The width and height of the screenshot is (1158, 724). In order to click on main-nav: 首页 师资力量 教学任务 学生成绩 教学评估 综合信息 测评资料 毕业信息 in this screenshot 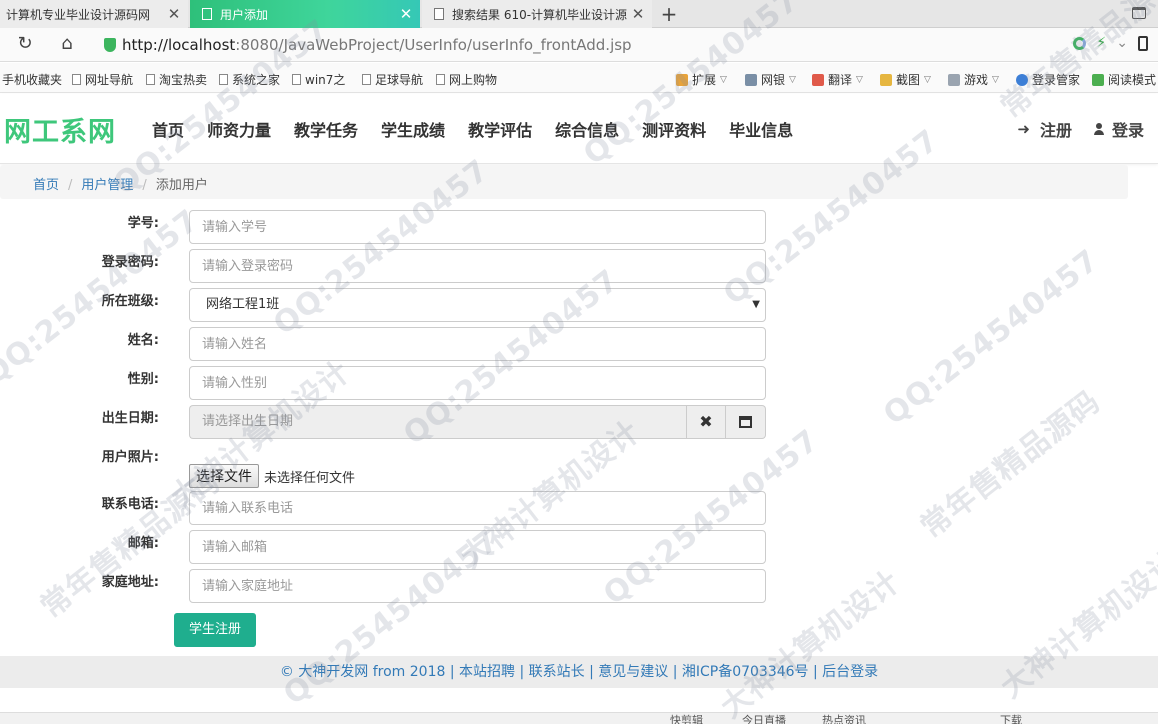, I will do `click(484, 129)`.